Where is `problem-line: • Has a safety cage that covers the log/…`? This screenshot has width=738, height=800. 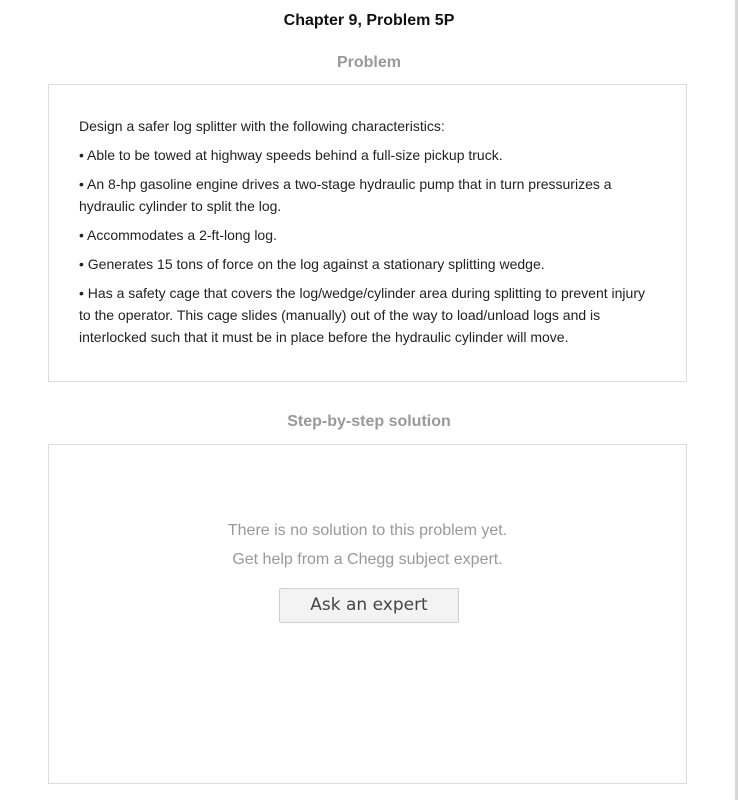
problem-line: • Has a safety cage that covers the log/… is located at coordinates (362, 315).